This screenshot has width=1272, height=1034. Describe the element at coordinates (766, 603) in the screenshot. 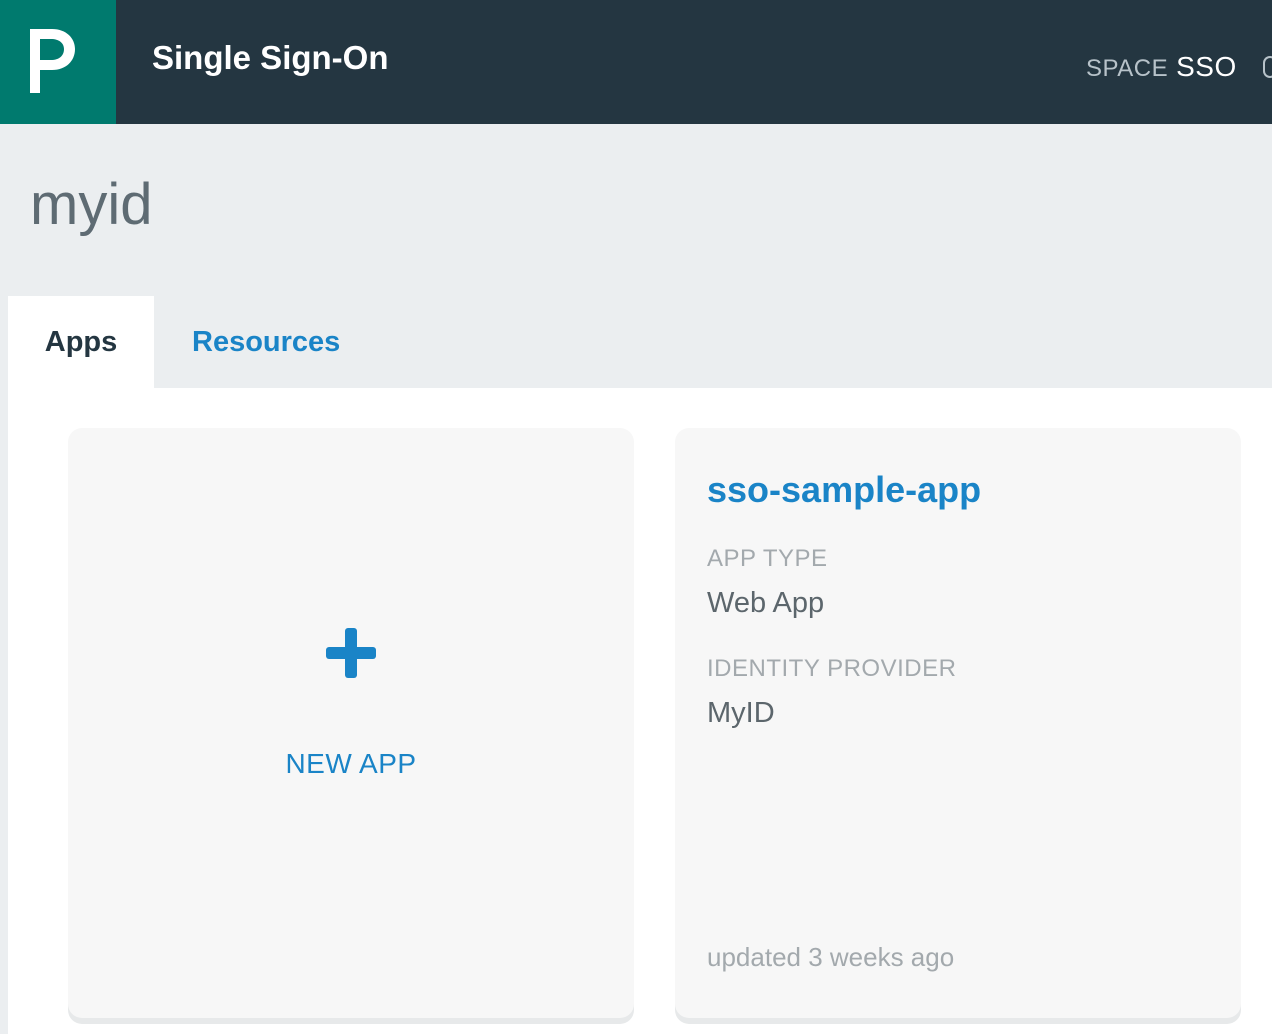

I see `app-type-value: Web App` at that location.